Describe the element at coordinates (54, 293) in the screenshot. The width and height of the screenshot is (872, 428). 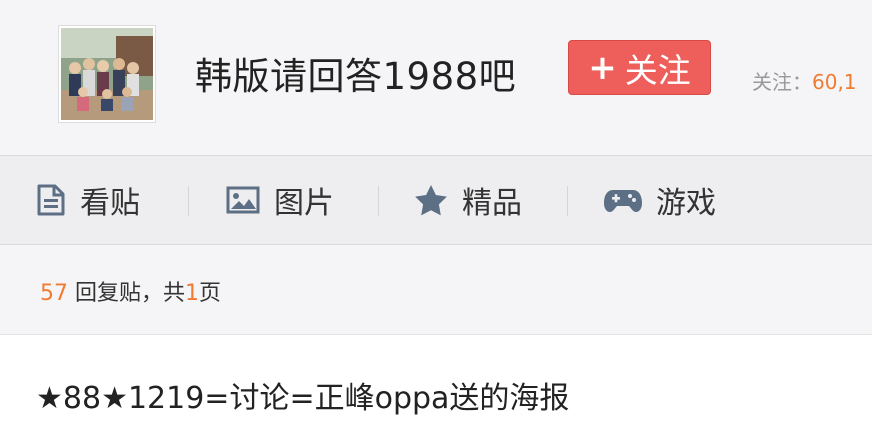
I see `reply-count: 57` at that location.